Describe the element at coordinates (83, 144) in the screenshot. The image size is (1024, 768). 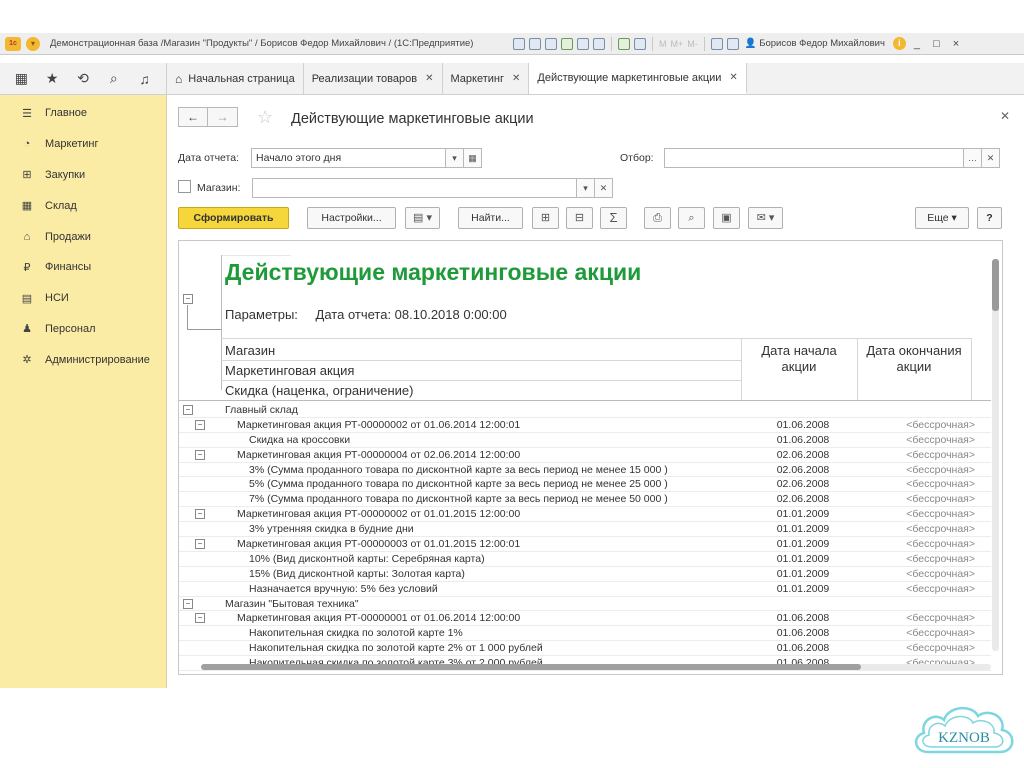
I see `sidebar-item-marketing: ◔ Маркетинг` at that location.